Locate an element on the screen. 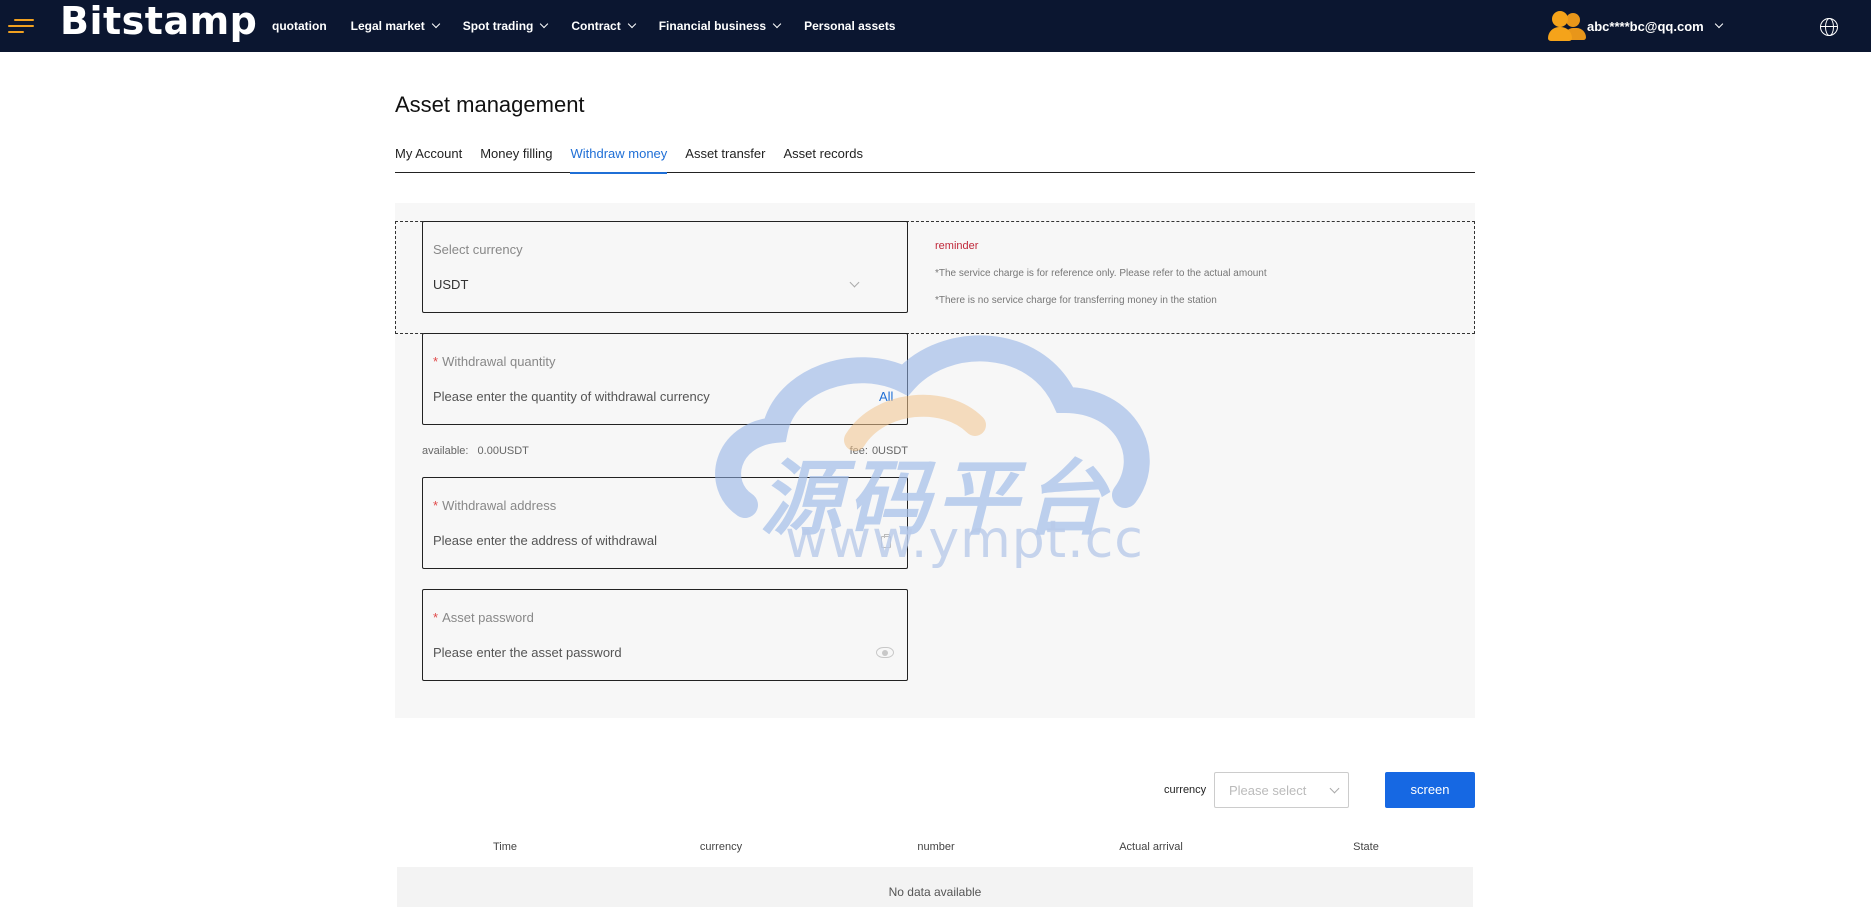 This screenshot has height=907, width=1871. records-table-body: No data available is located at coordinates (935, 887).